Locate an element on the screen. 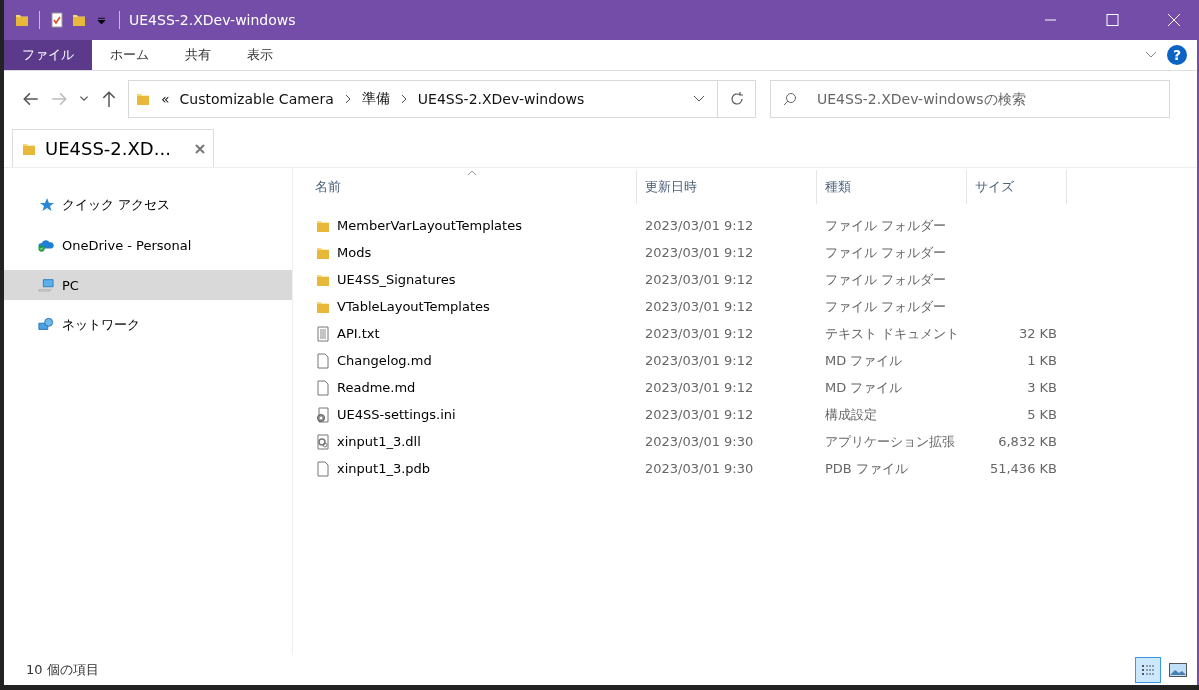 The image size is (1199, 690). file-name: MemberVarLayoutTemplates is located at coordinates (429, 225).